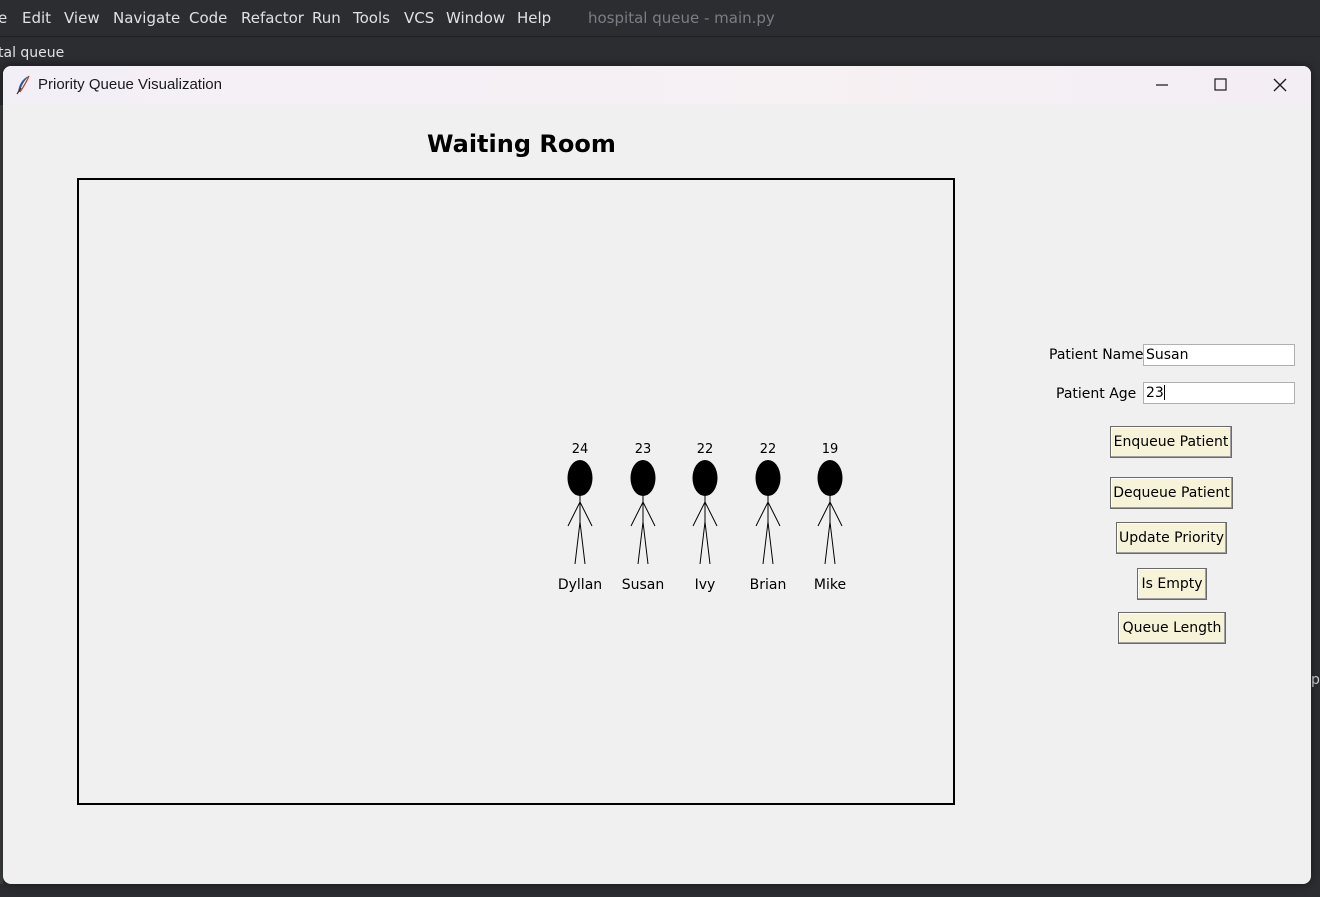 The height and width of the screenshot is (897, 1320). What do you see at coordinates (272, 18) in the screenshot?
I see `menu-refactor: Refactor` at bounding box center [272, 18].